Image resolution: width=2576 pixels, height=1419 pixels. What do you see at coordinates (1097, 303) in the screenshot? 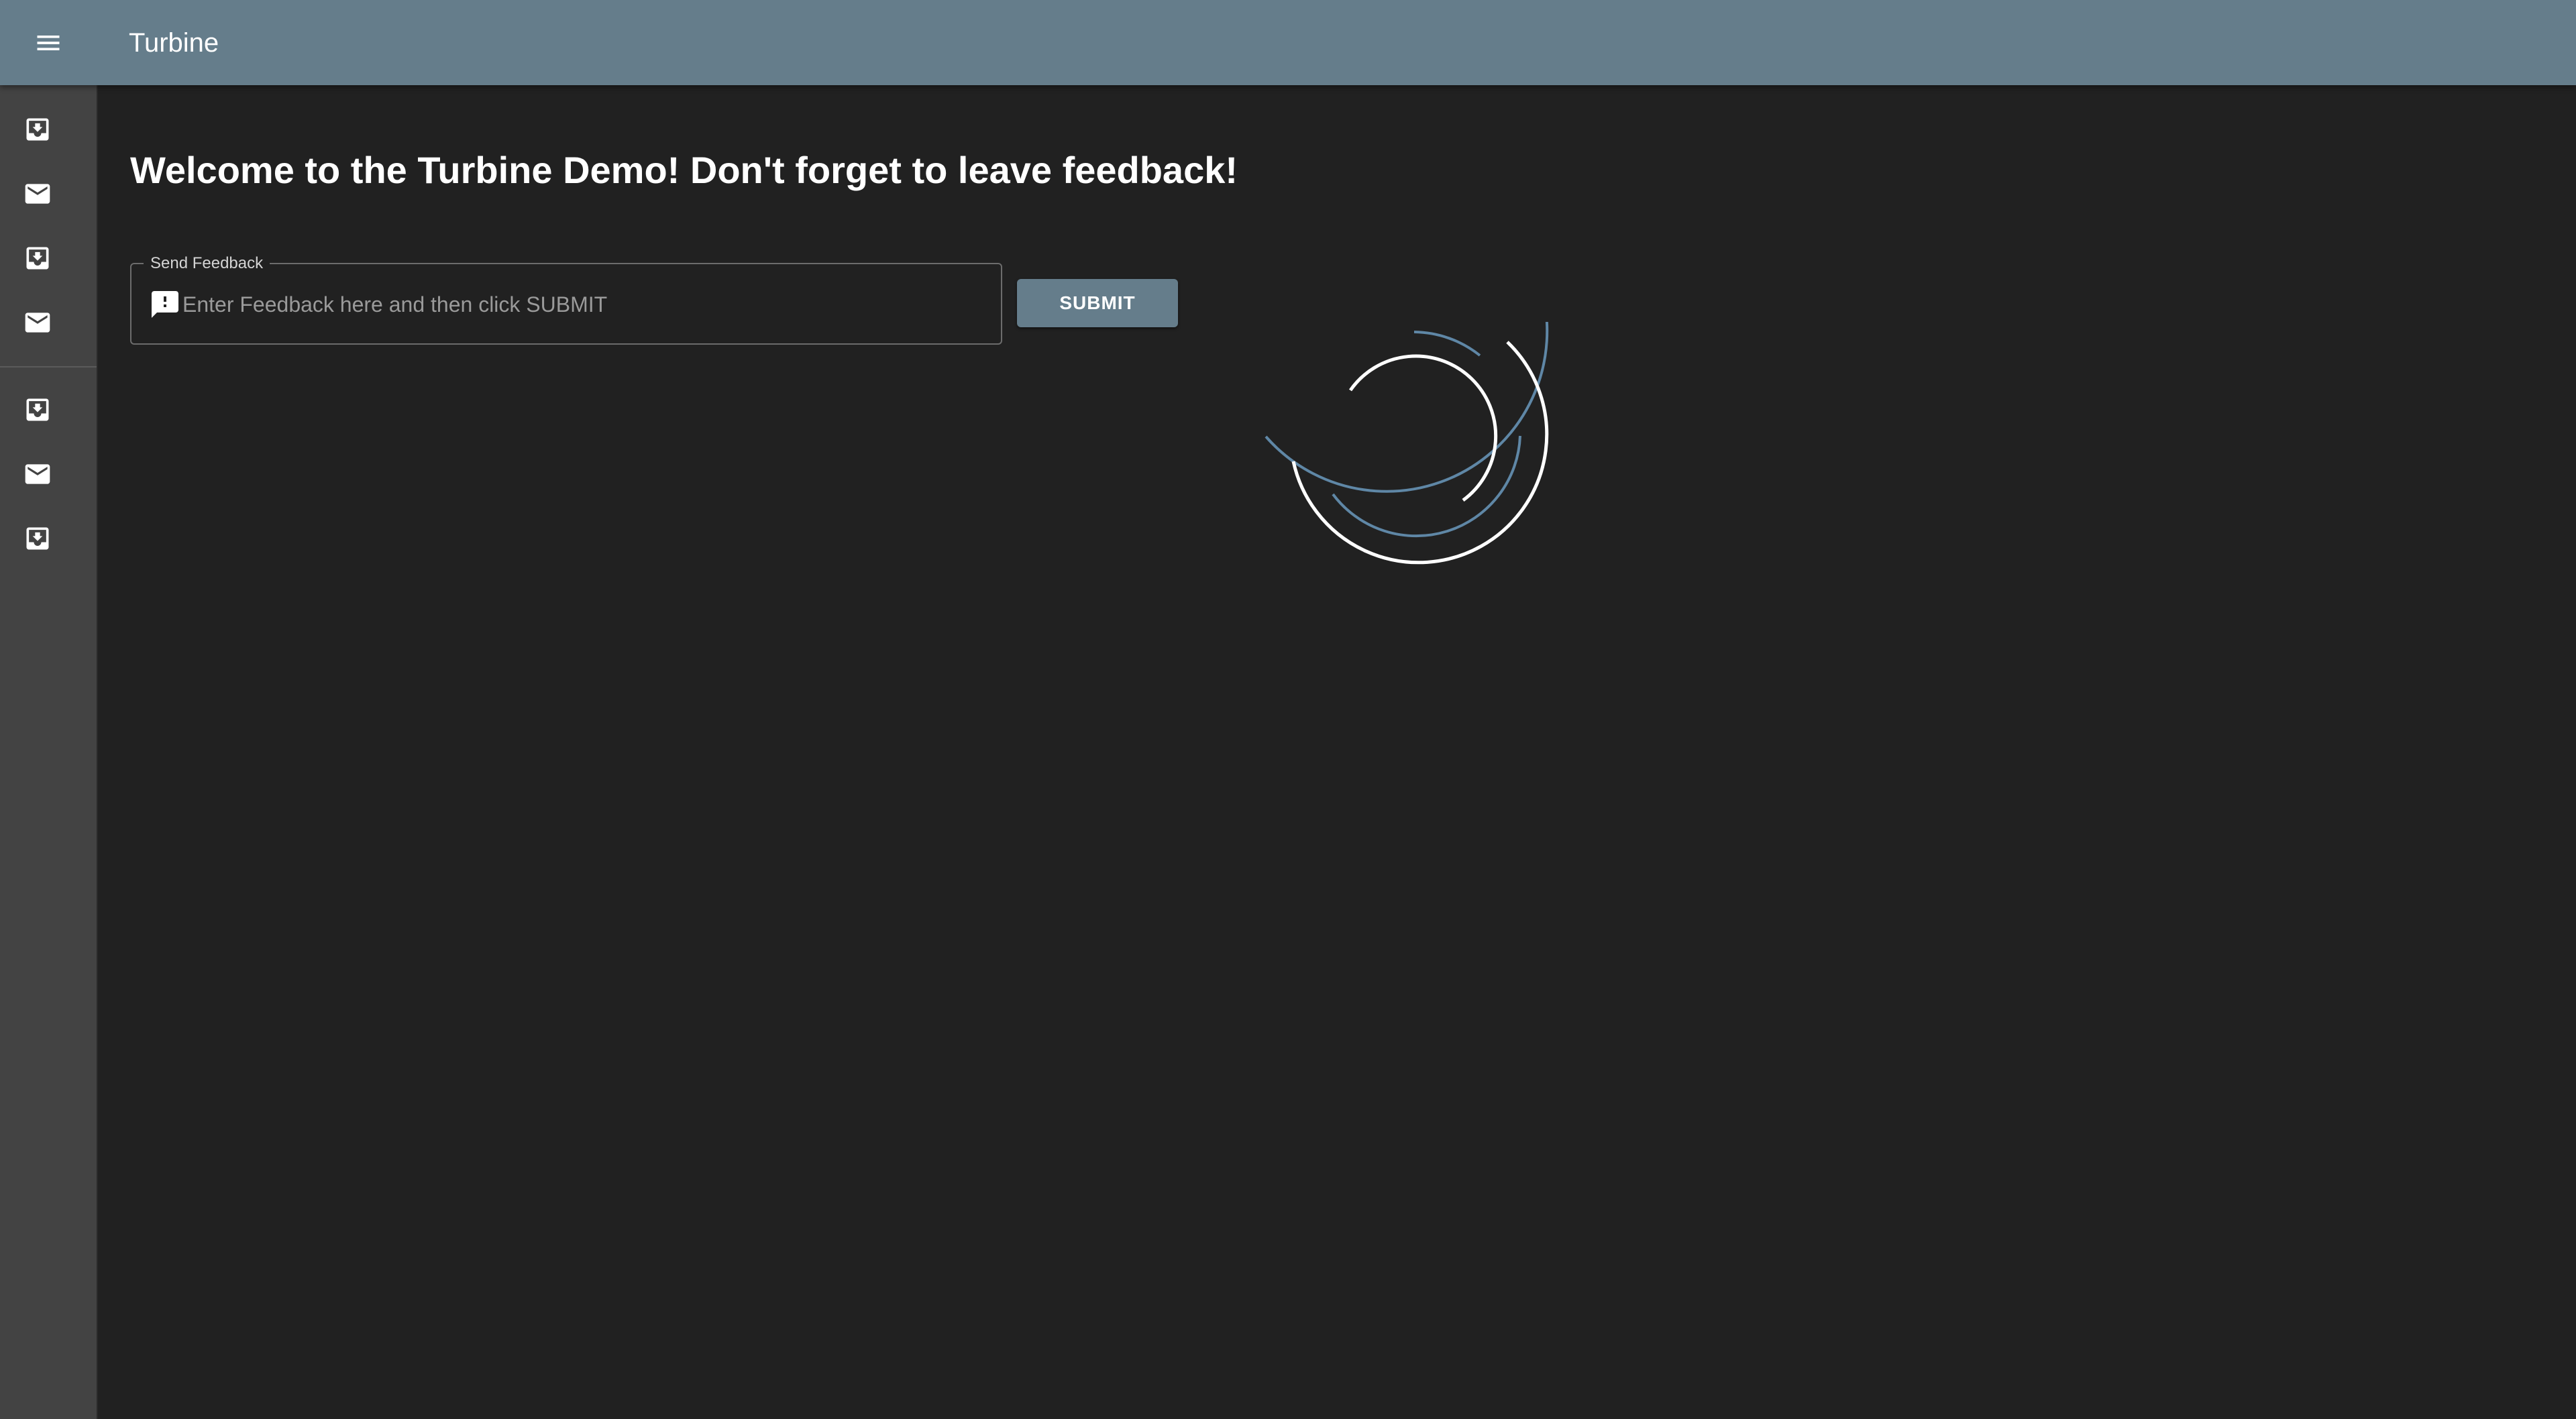
I see `submit-button: SUBMIT` at bounding box center [1097, 303].